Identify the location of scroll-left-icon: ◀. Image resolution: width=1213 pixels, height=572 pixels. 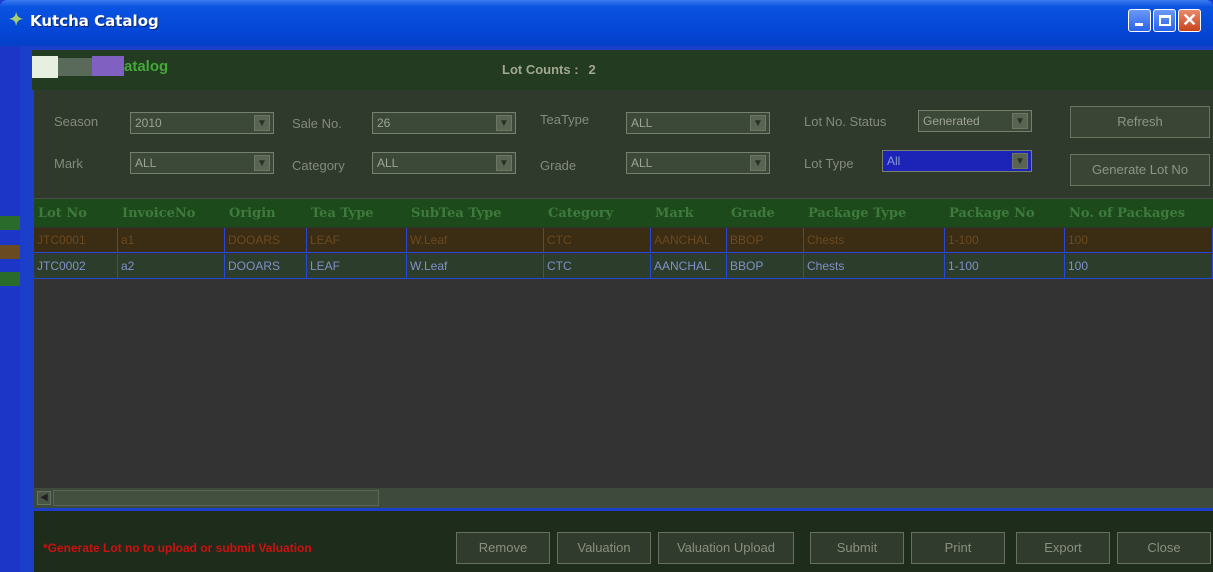
(44, 498).